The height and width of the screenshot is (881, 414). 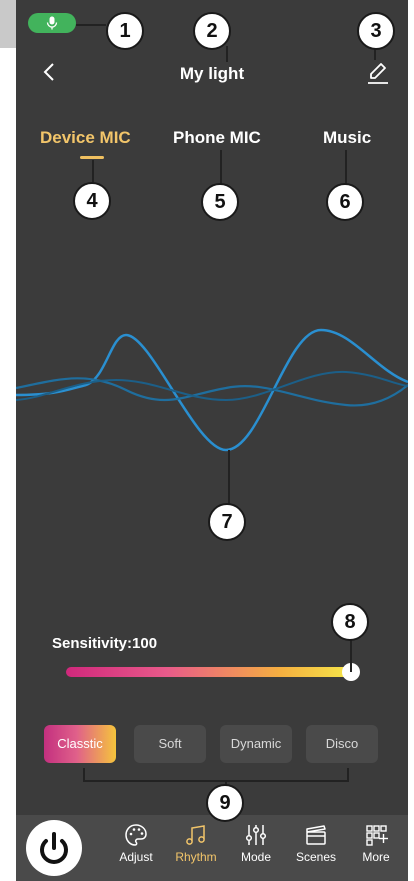 What do you see at coordinates (316, 857) in the screenshot?
I see `nav-label: Scenes` at bounding box center [316, 857].